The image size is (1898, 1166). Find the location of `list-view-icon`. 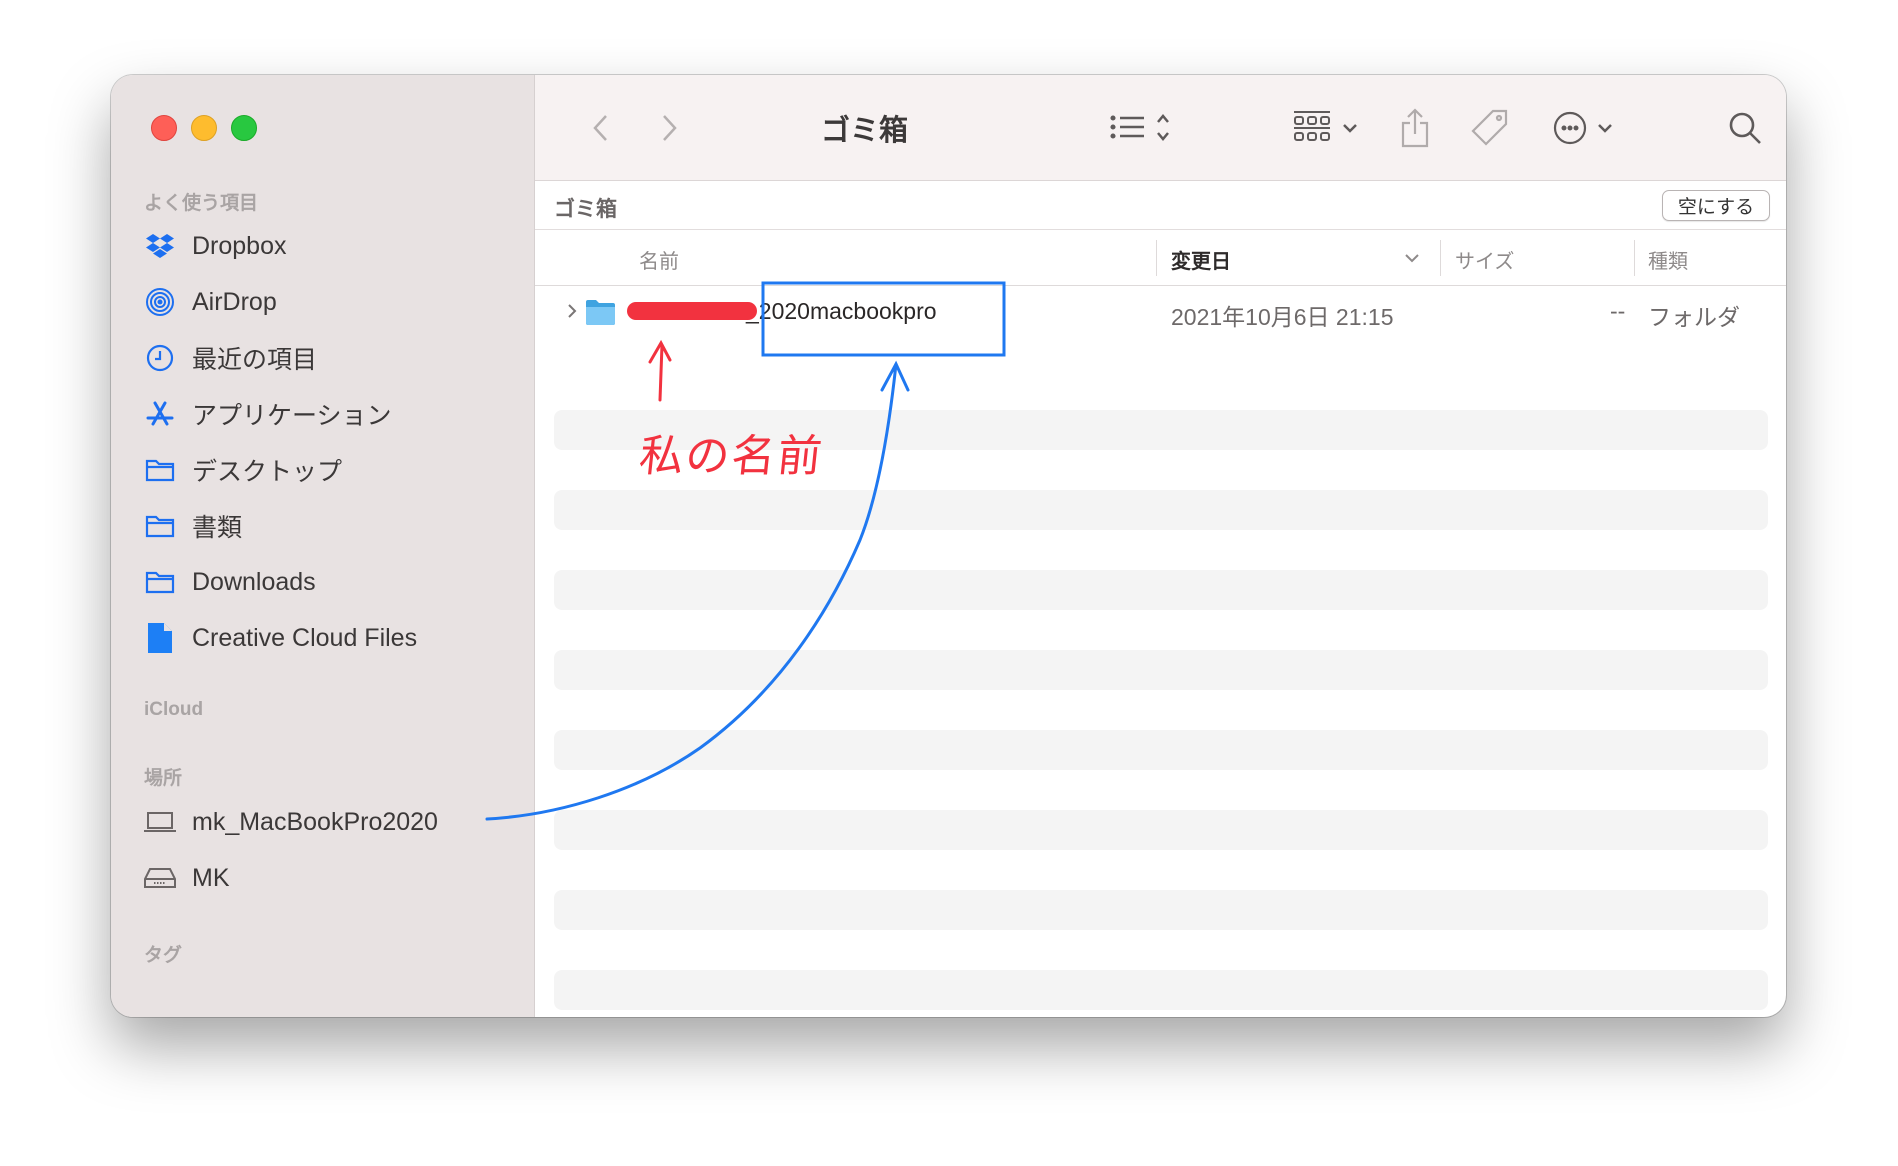

list-view-icon is located at coordinates (1139, 127).